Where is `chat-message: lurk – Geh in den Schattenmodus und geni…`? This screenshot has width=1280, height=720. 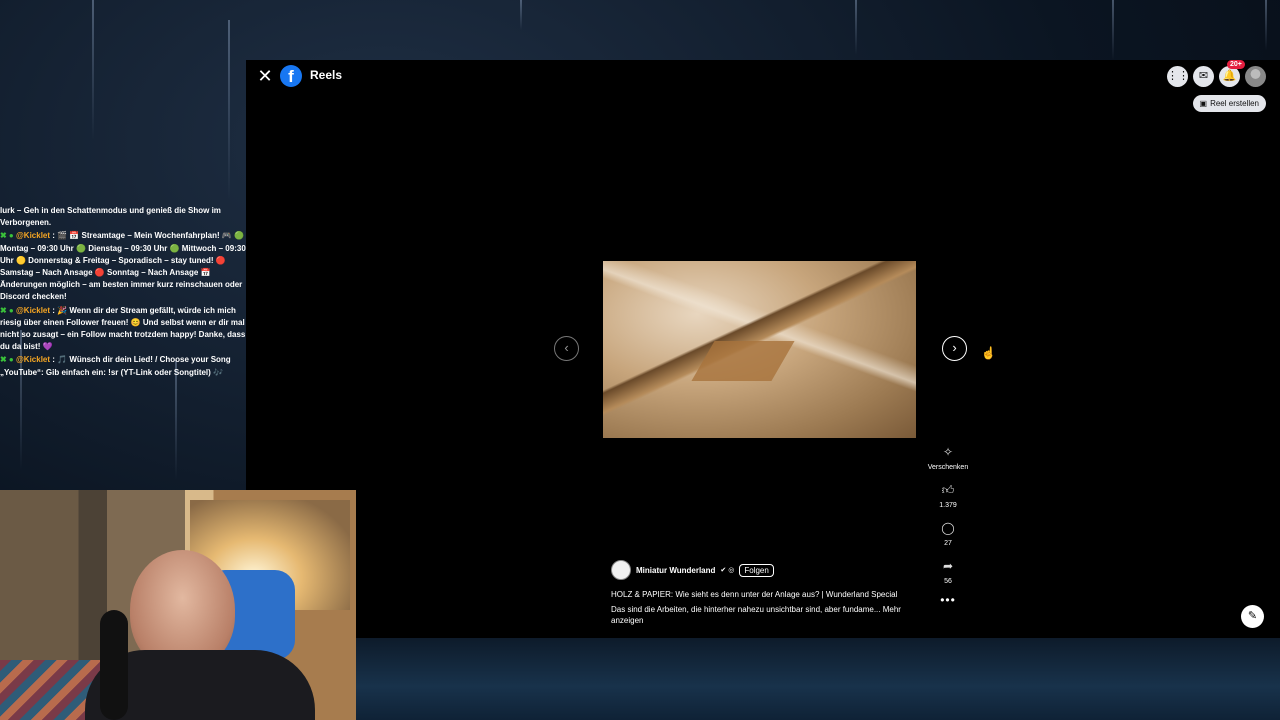
chat-message: lurk – Geh in den Schattenmodus und geni… is located at coordinates (125, 217).